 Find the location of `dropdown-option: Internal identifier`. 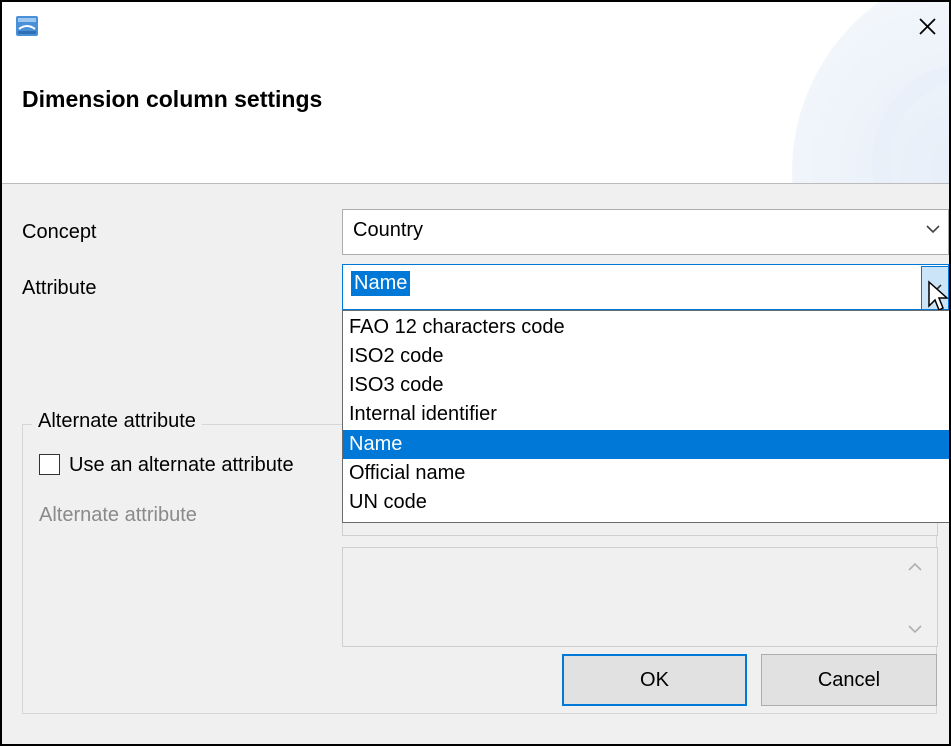

dropdown-option: Internal identifier is located at coordinates (646, 414).